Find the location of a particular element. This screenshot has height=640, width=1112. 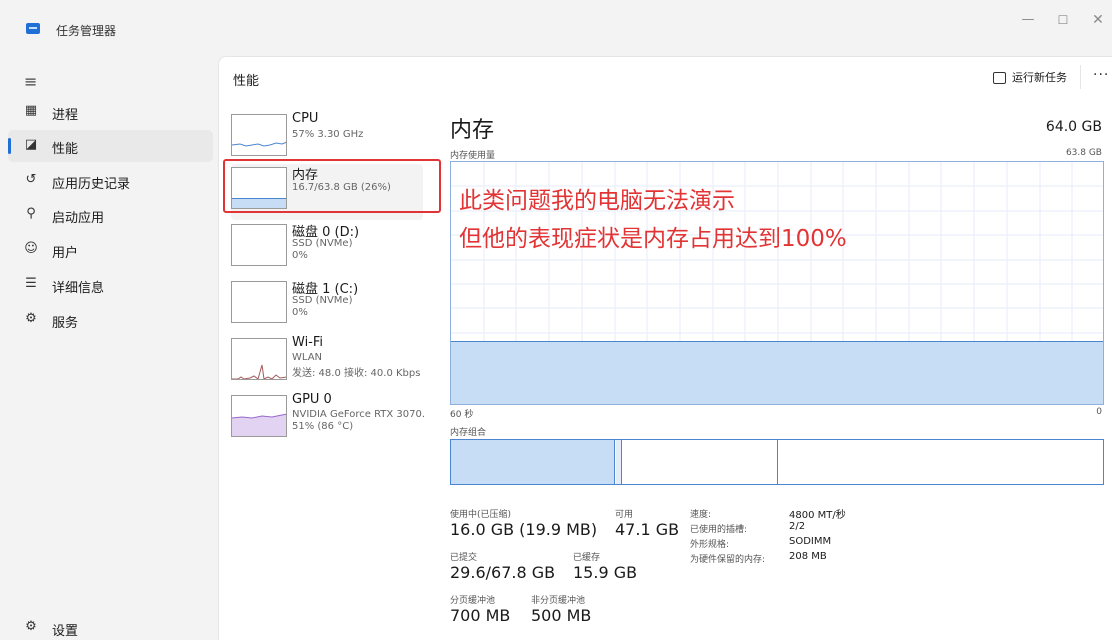

settings-icon: ⚙ is located at coordinates (31, 626).